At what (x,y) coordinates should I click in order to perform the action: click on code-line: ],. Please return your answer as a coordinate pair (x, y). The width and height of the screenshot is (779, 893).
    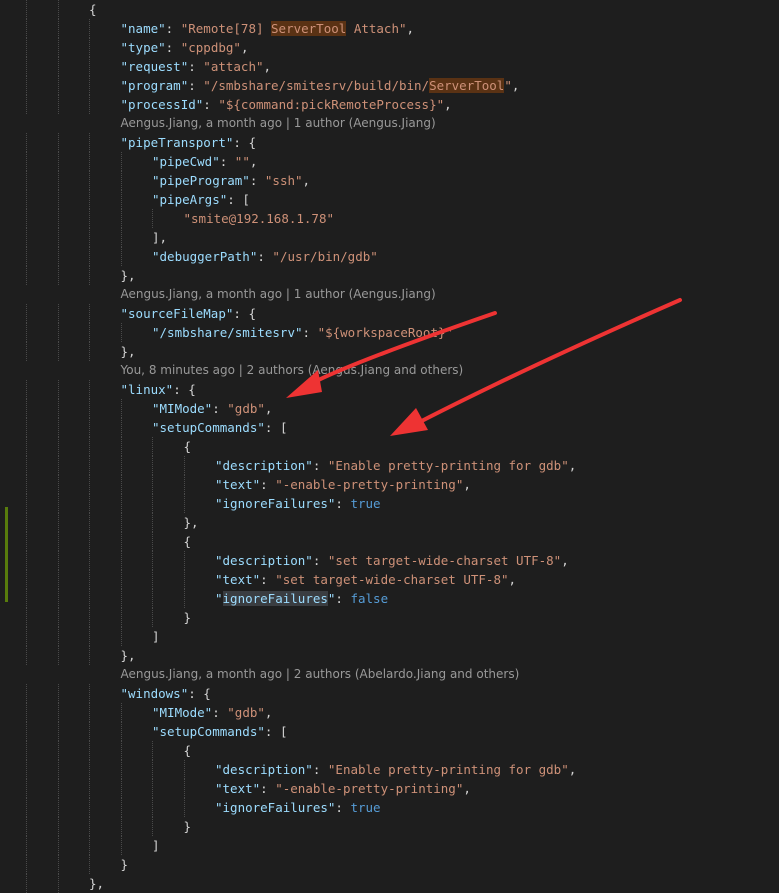
    Looking at the image, I should click on (389, 237).